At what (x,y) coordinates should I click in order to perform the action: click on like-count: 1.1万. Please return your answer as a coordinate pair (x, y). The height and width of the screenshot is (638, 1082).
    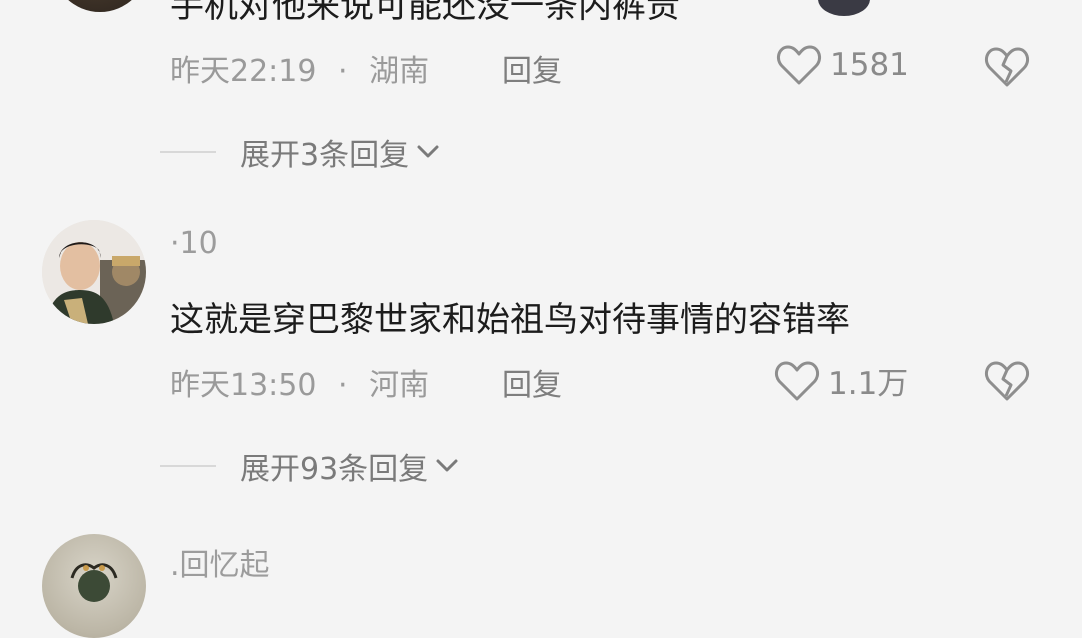
    Looking at the image, I should click on (868, 384).